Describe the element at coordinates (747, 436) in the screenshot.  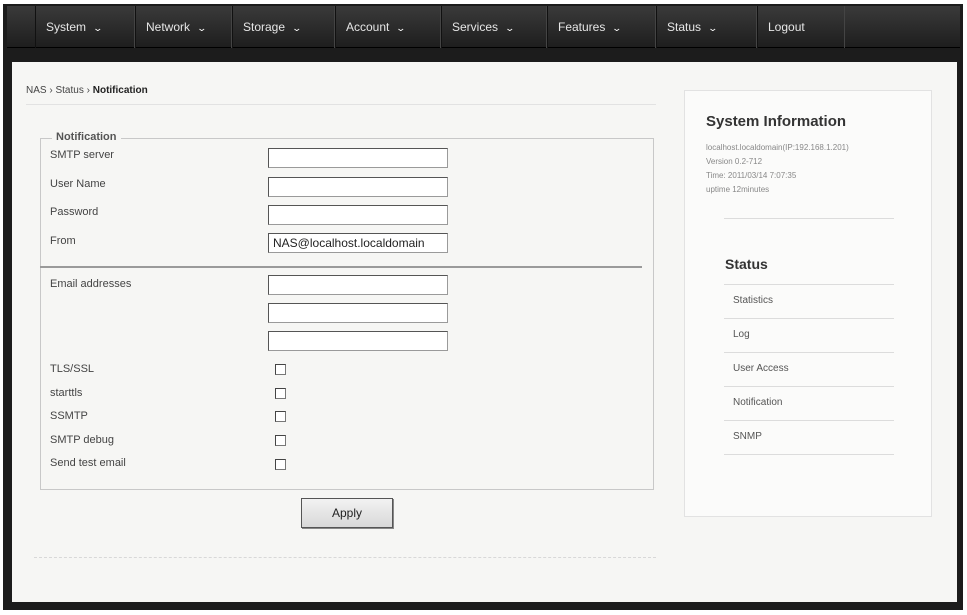
I see `status-link-snmp: SNMP` at that location.